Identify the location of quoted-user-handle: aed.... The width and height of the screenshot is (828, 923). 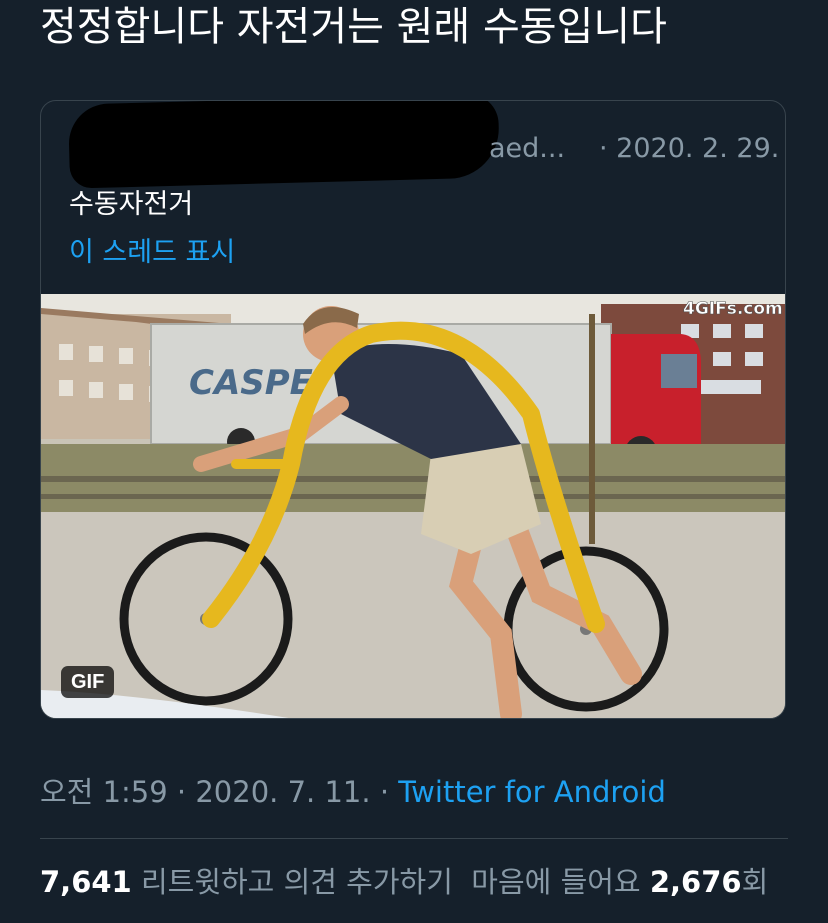
(527, 149).